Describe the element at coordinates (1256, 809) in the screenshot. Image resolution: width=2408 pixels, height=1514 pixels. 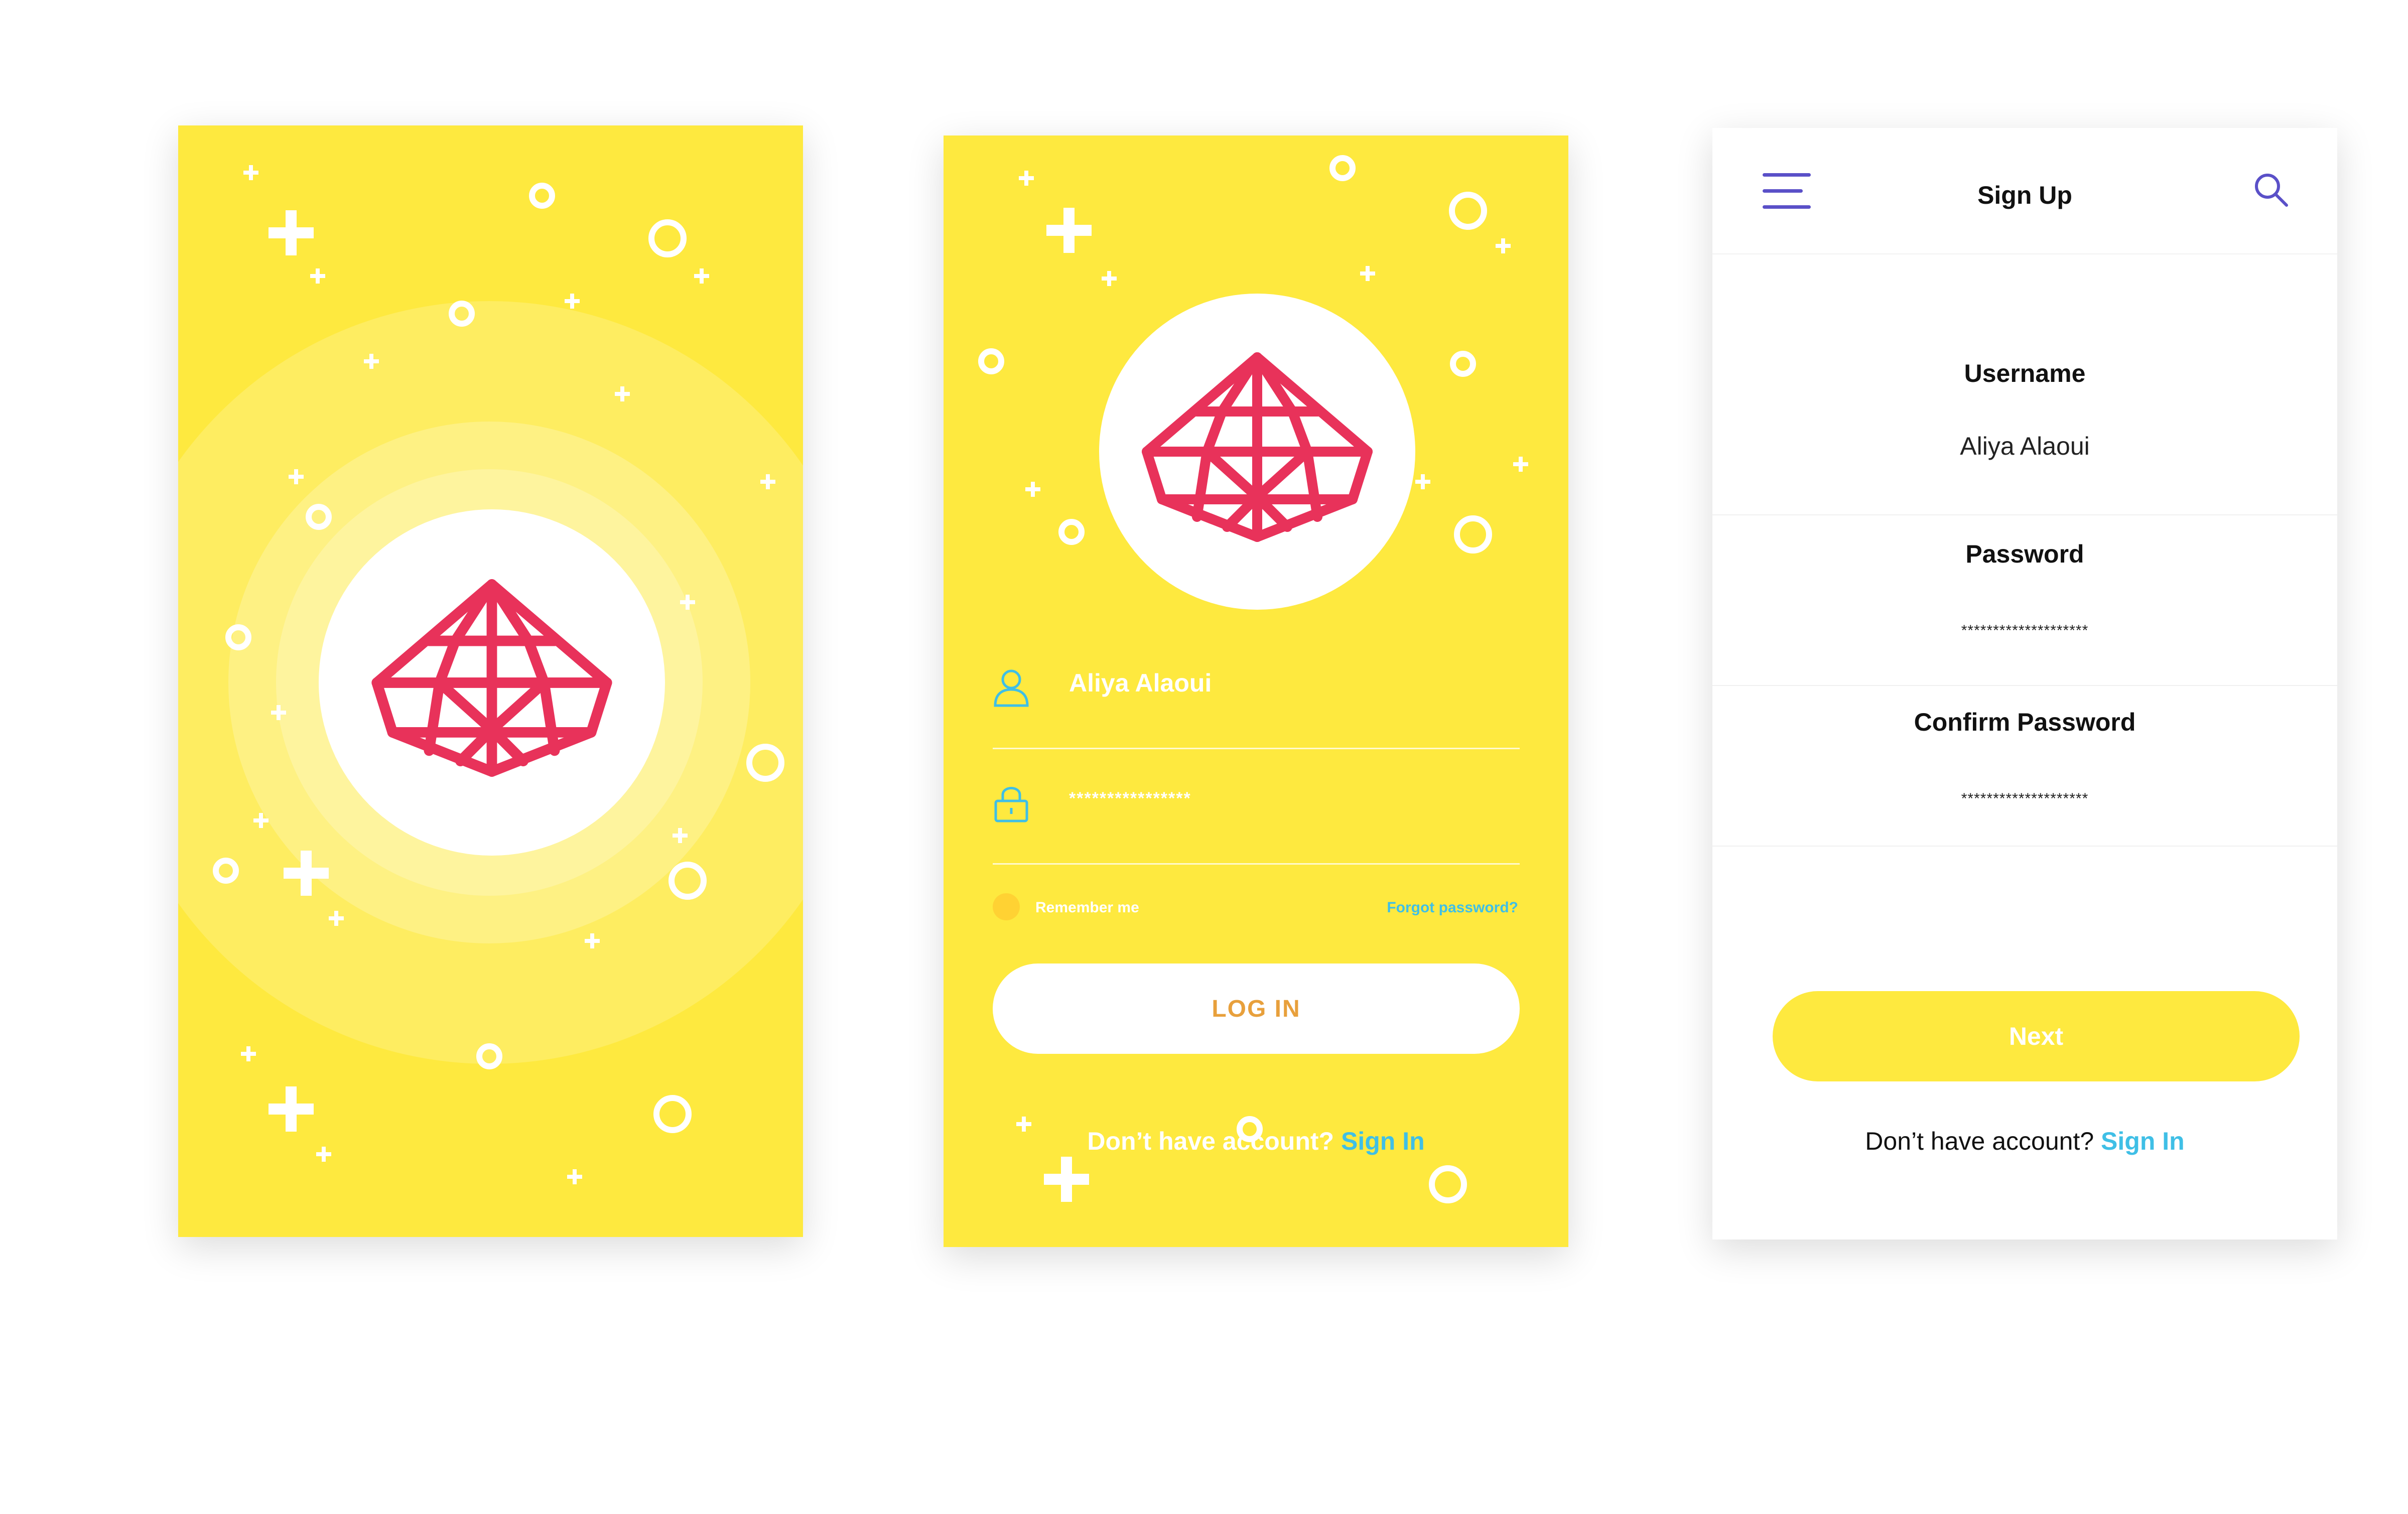
I see `password-field: ****************` at that location.